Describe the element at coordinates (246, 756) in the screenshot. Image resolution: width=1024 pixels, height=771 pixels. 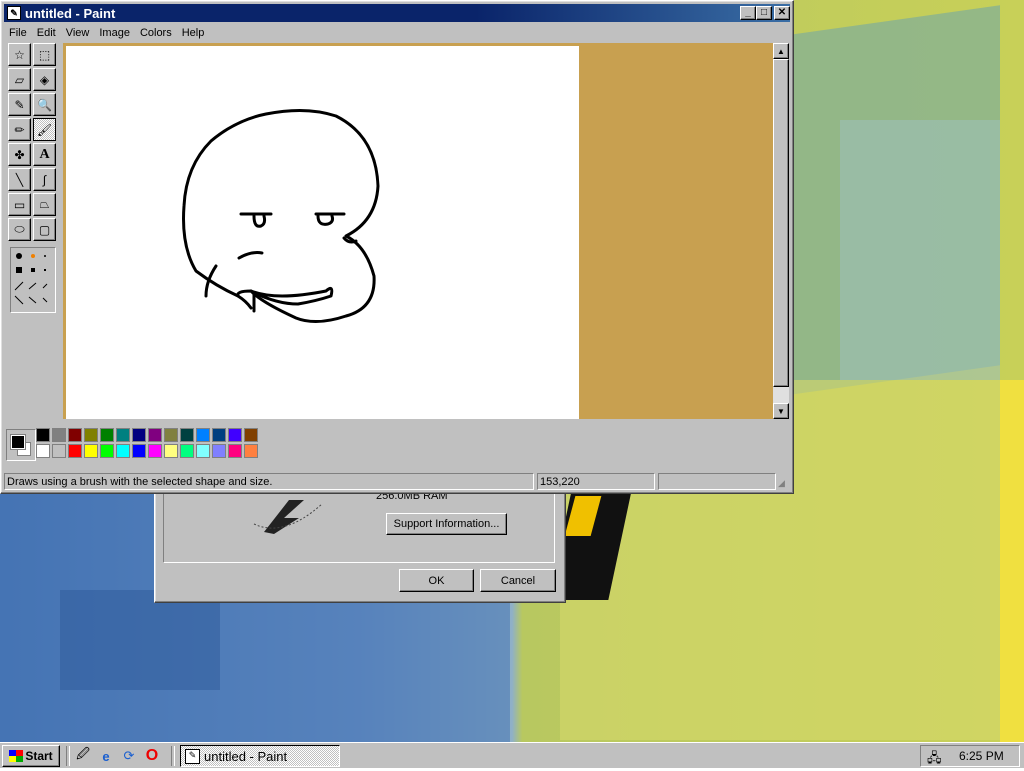
I see `taskbar-item-label: untitled - Paint` at that location.